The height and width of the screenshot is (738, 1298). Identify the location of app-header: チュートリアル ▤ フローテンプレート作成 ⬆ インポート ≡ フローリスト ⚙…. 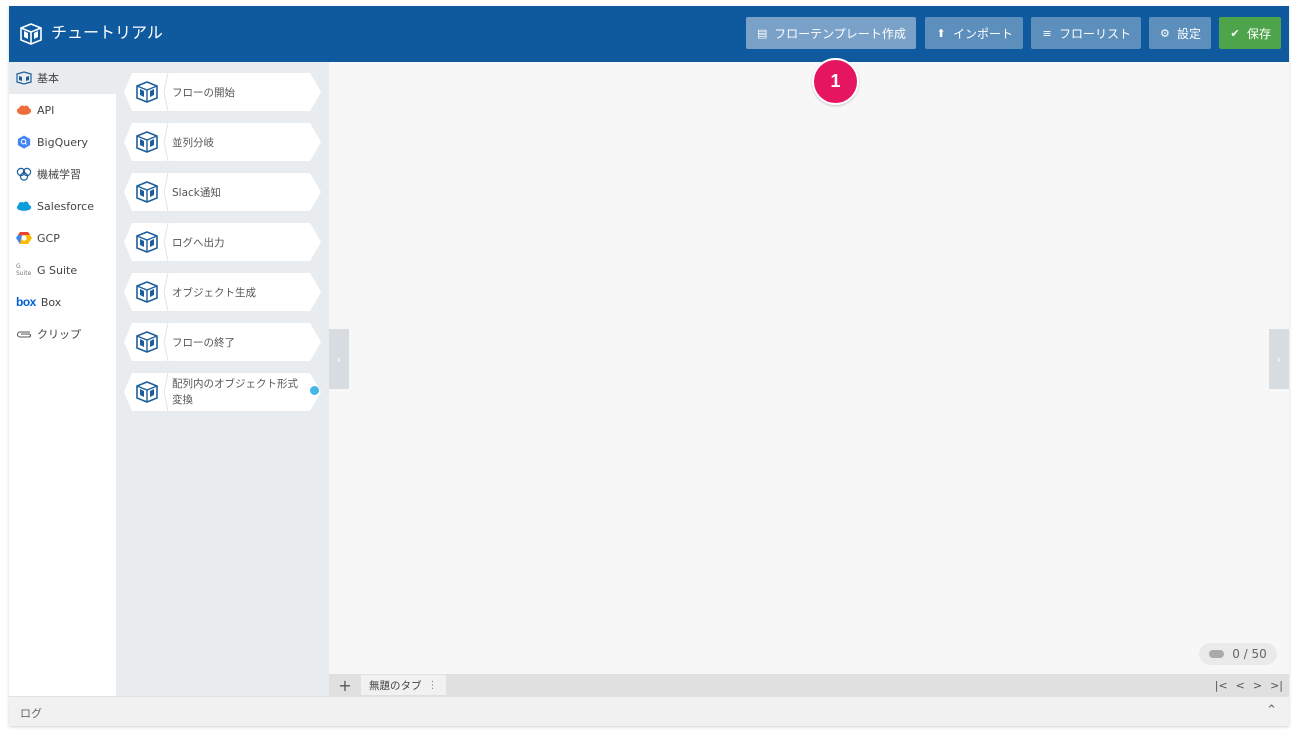
(649, 34).